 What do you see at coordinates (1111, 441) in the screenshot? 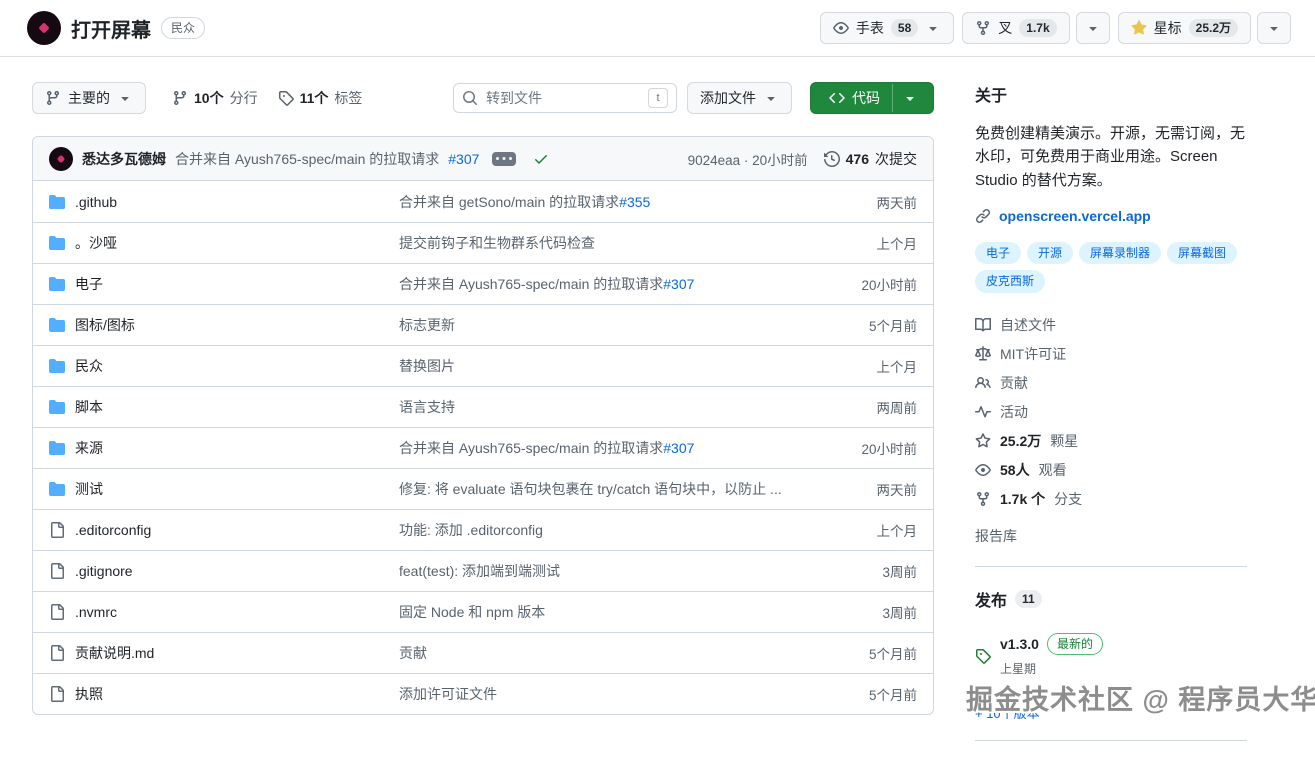
I see `sidebar-meta-item: 25.2万 颗星` at bounding box center [1111, 441].